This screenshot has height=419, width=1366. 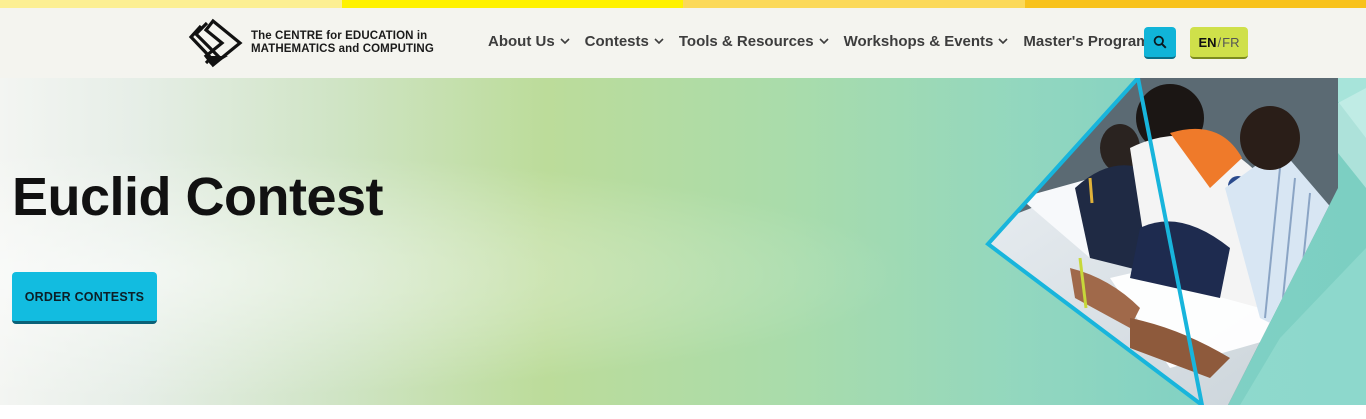 What do you see at coordinates (339, 36) in the screenshot?
I see `logo-line-1: The CENTRE for EDUCATION in` at bounding box center [339, 36].